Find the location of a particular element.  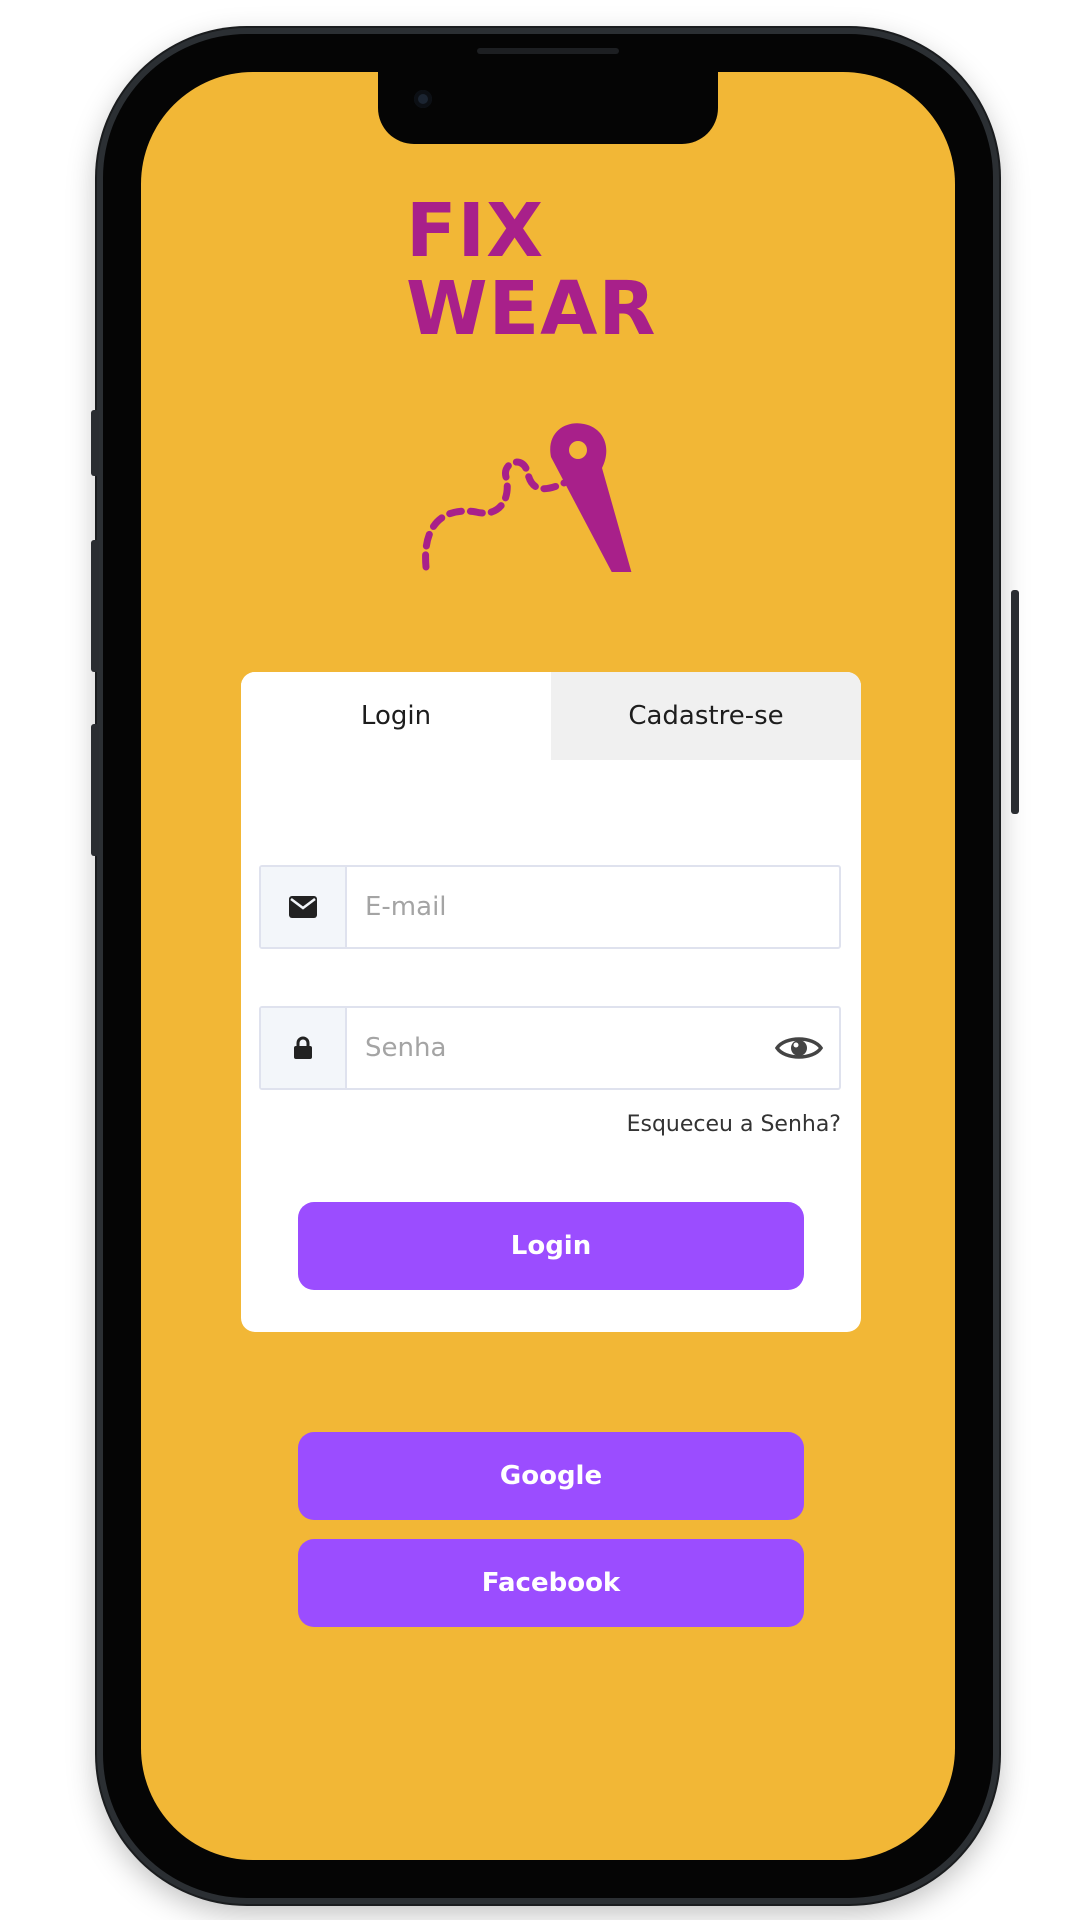

side-button-volume-down is located at coordinates (95, 790).